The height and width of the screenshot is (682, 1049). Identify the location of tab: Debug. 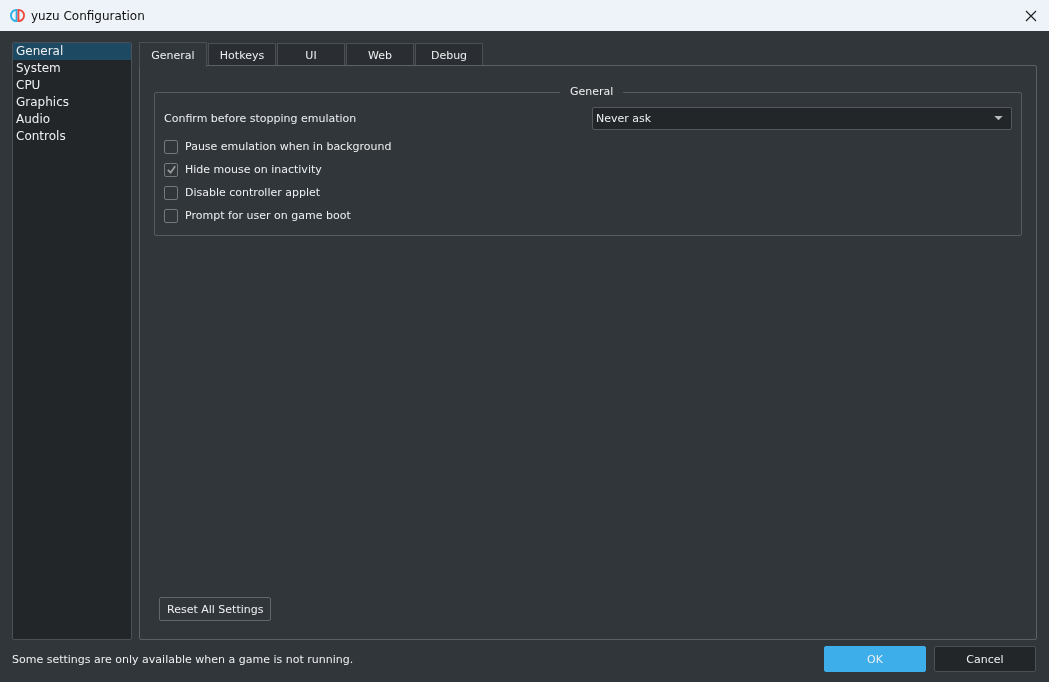
(449, 54).